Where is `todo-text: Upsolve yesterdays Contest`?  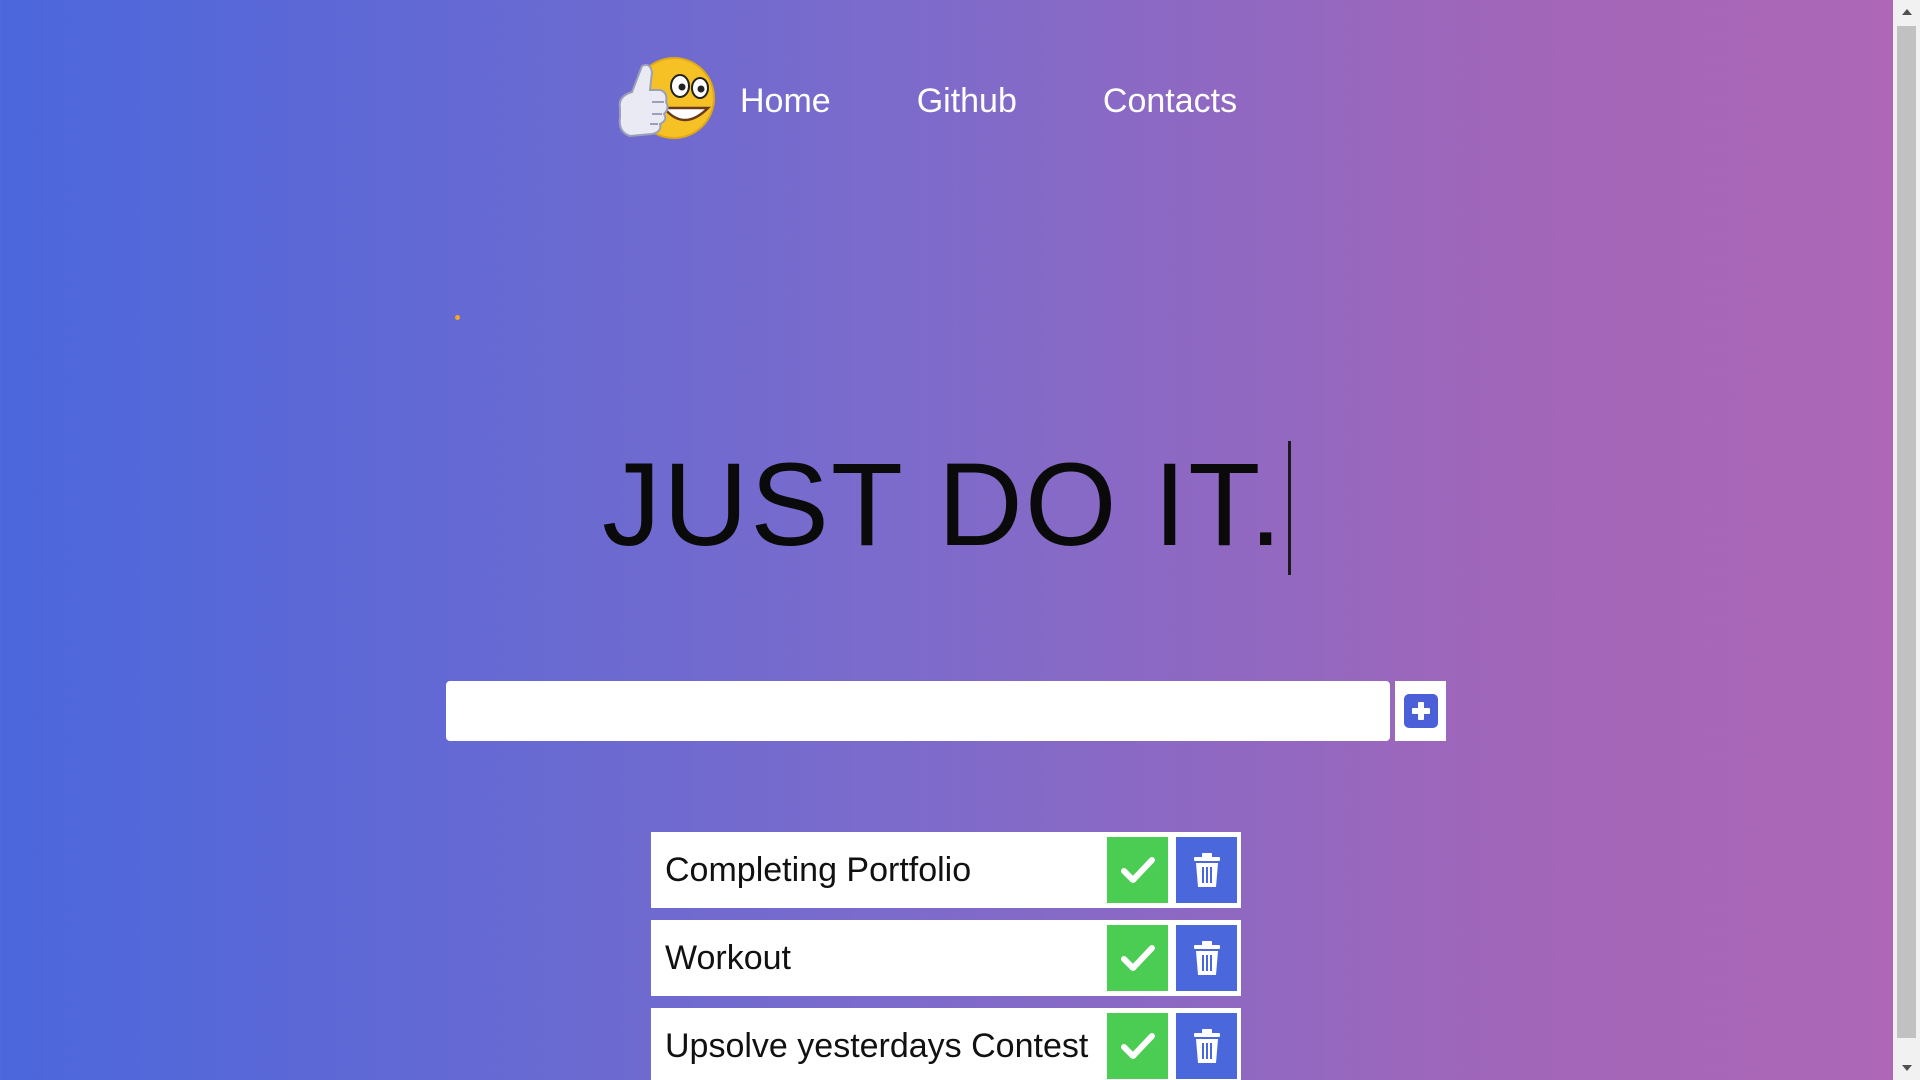 todo-text: Upsolve yesterdays Contest is located at coordinates (877, 1045).